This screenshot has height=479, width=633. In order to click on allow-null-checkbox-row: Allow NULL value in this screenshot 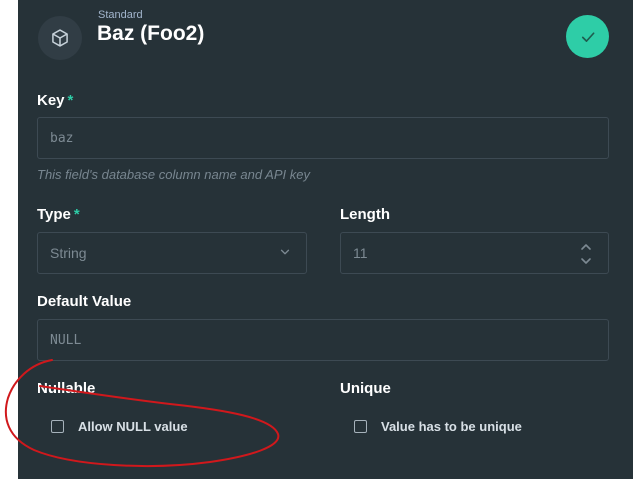, I will do `click(119, 426)`.